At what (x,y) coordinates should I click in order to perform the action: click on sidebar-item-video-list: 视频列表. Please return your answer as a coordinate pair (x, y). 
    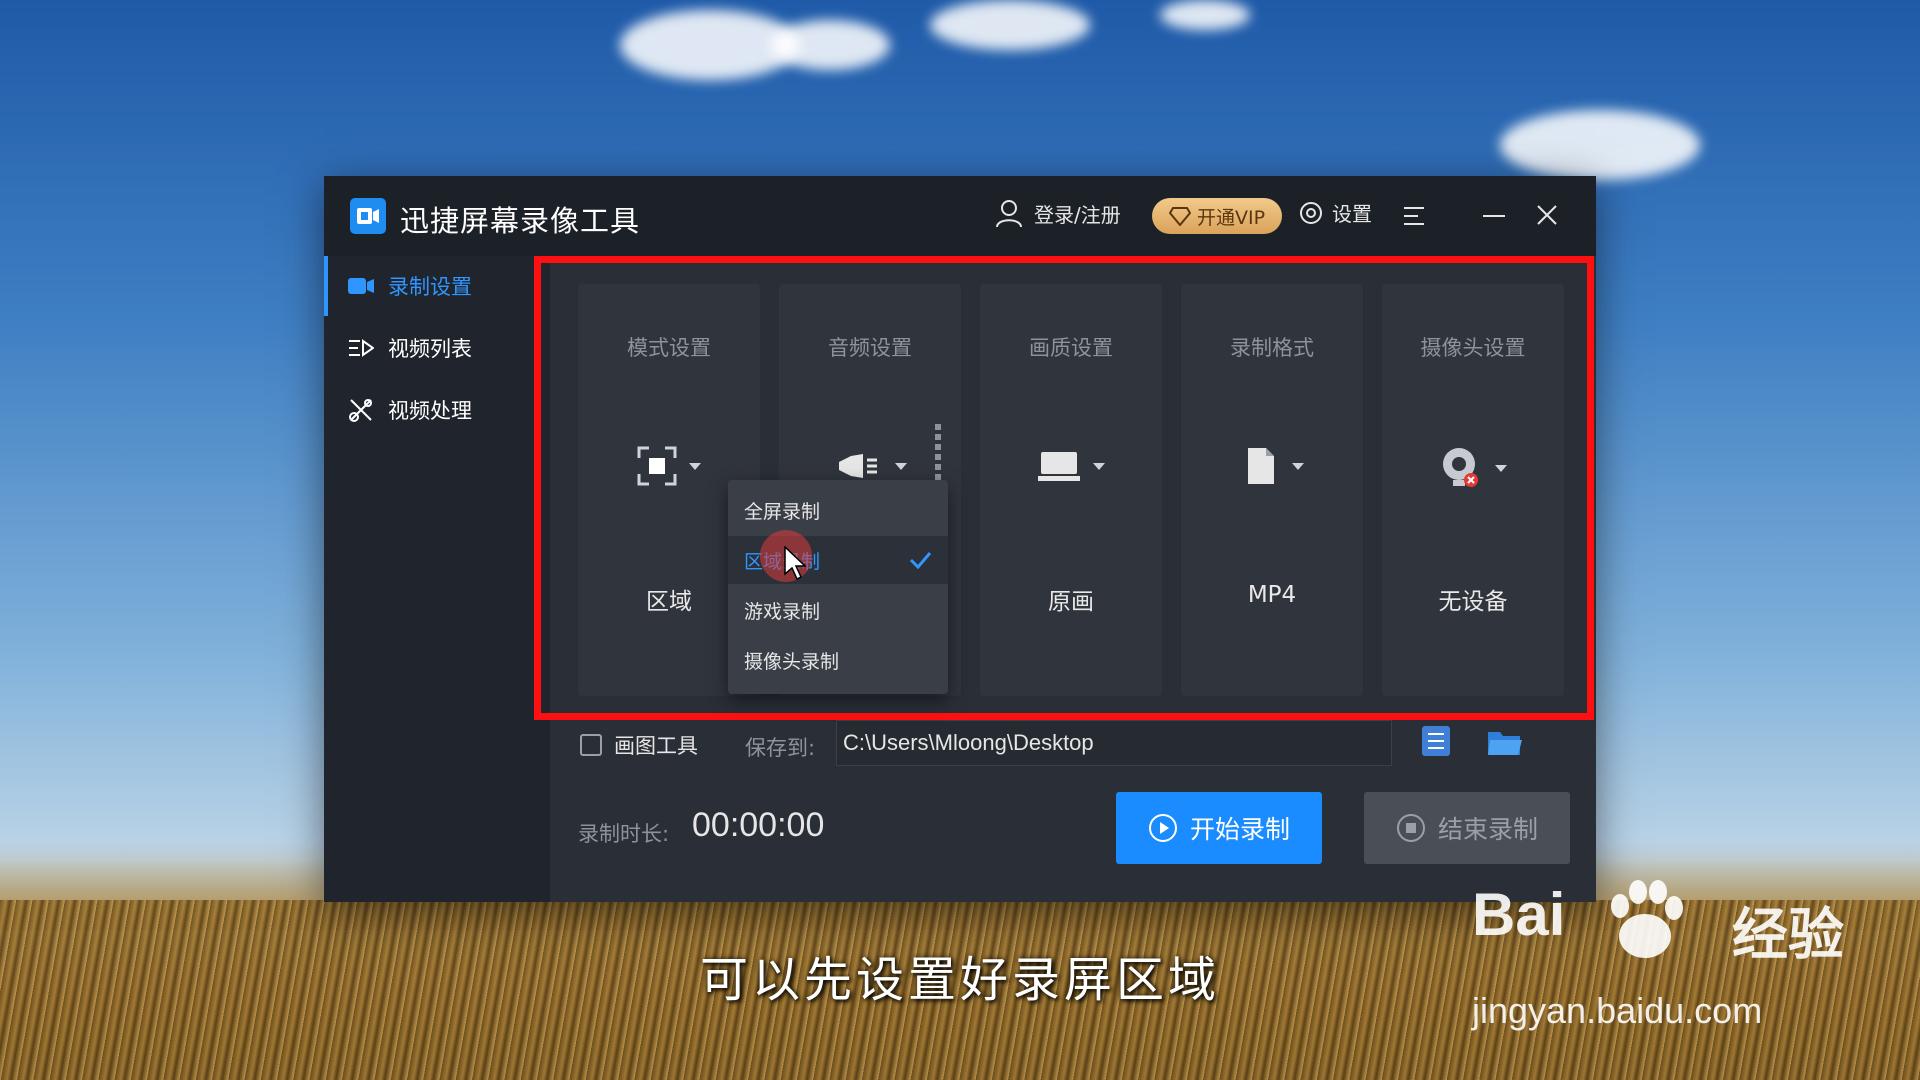
    Looking at the image, I should click on (437, 348).